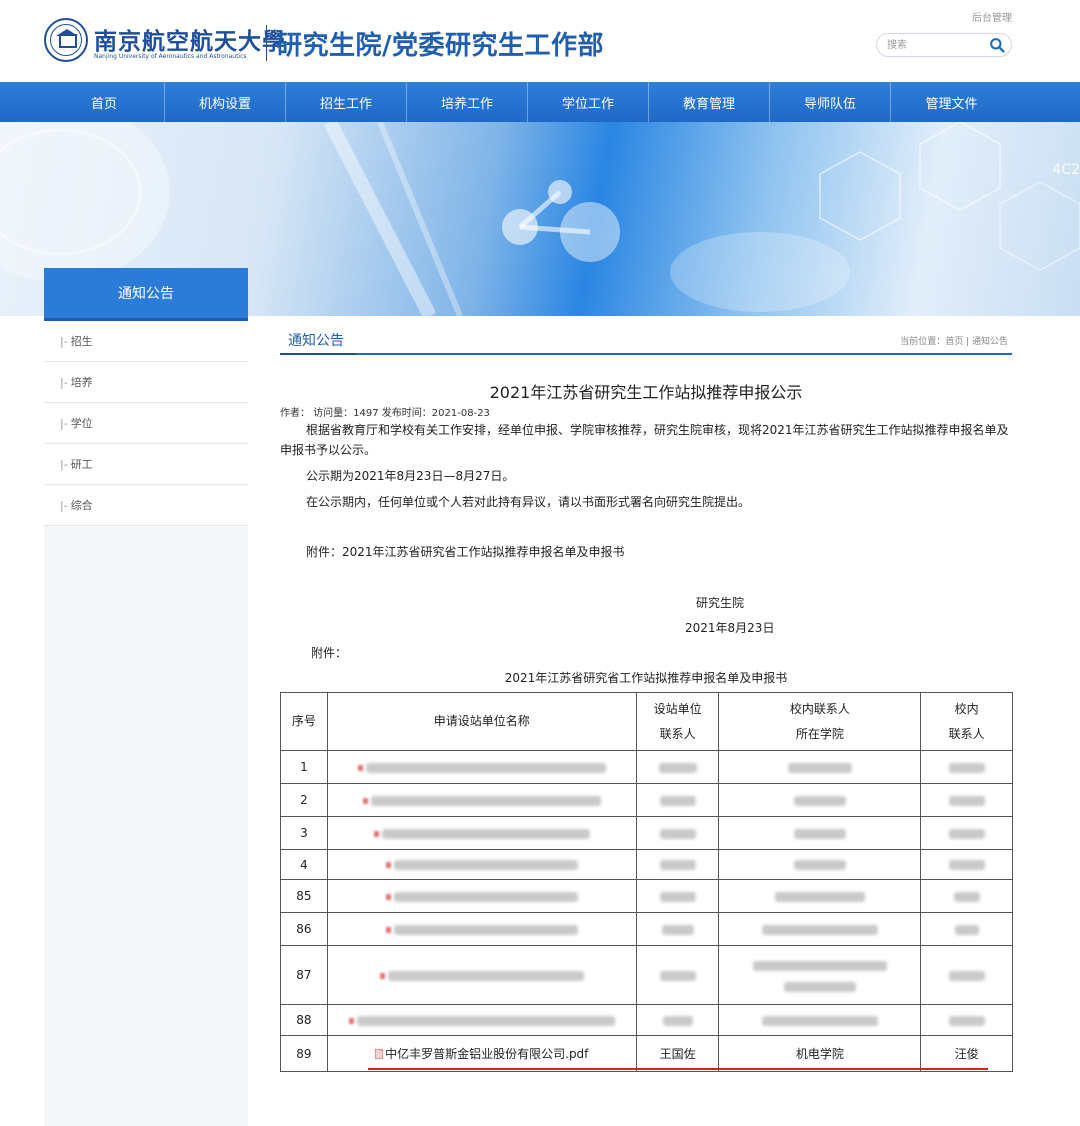 This screenshot has height=1126, width=1080. What do you see at coordinates (266, 43) in the screenshot?
I see `header-divider` at bounding box center [266, 43].